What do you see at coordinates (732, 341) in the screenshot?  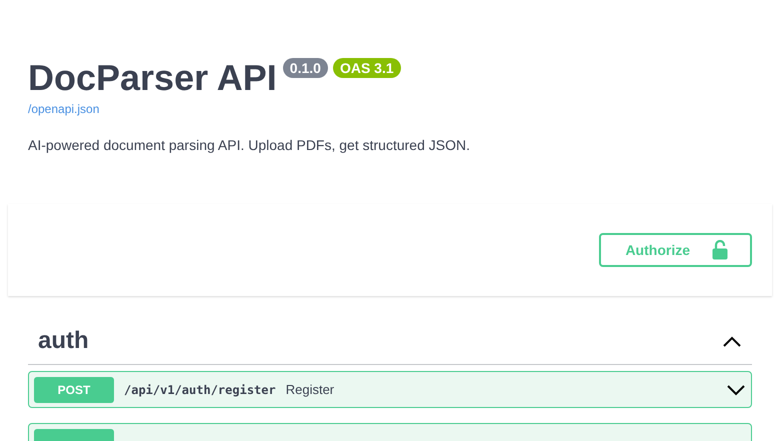 I see `chevron-up-icon` at bounding box center [732, 341].